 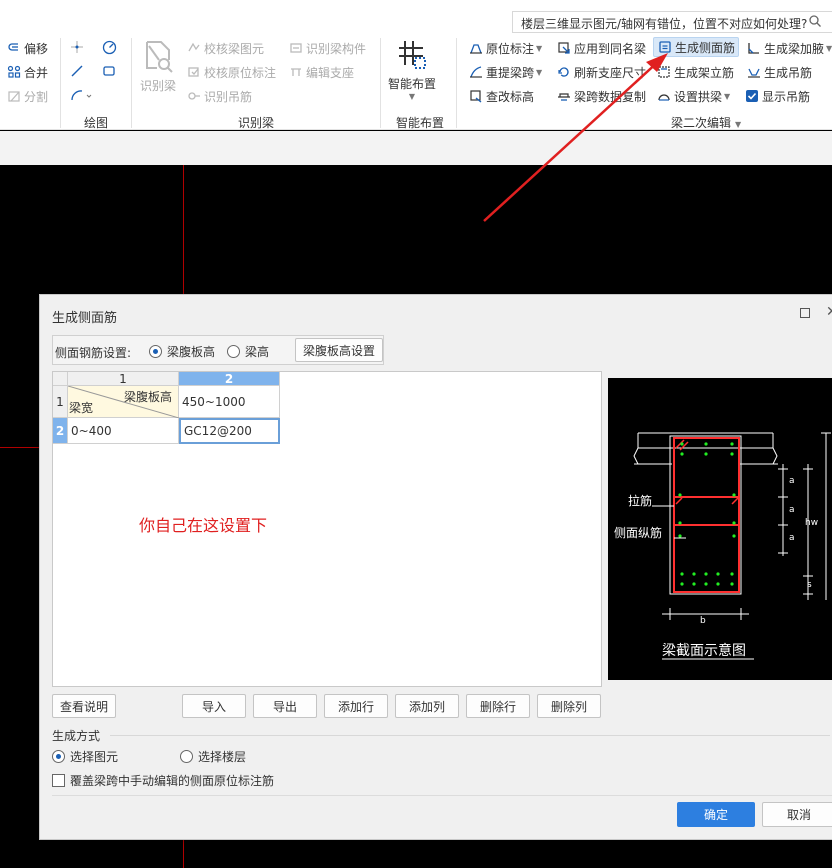 I want to click on recognize-beam-member-button: 识别梁构件, so click(x=327, y=48).